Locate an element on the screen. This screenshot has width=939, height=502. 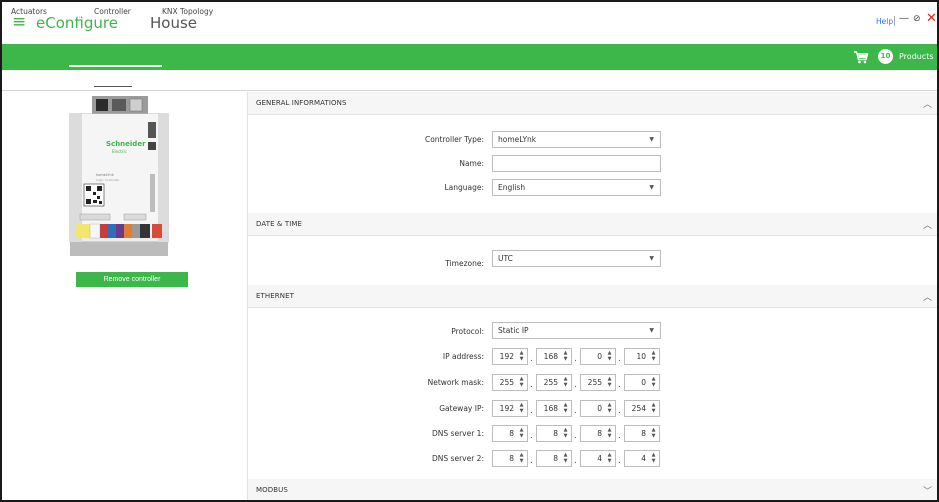
protocol-label: Protocol: is located at coordinates (467, 331).